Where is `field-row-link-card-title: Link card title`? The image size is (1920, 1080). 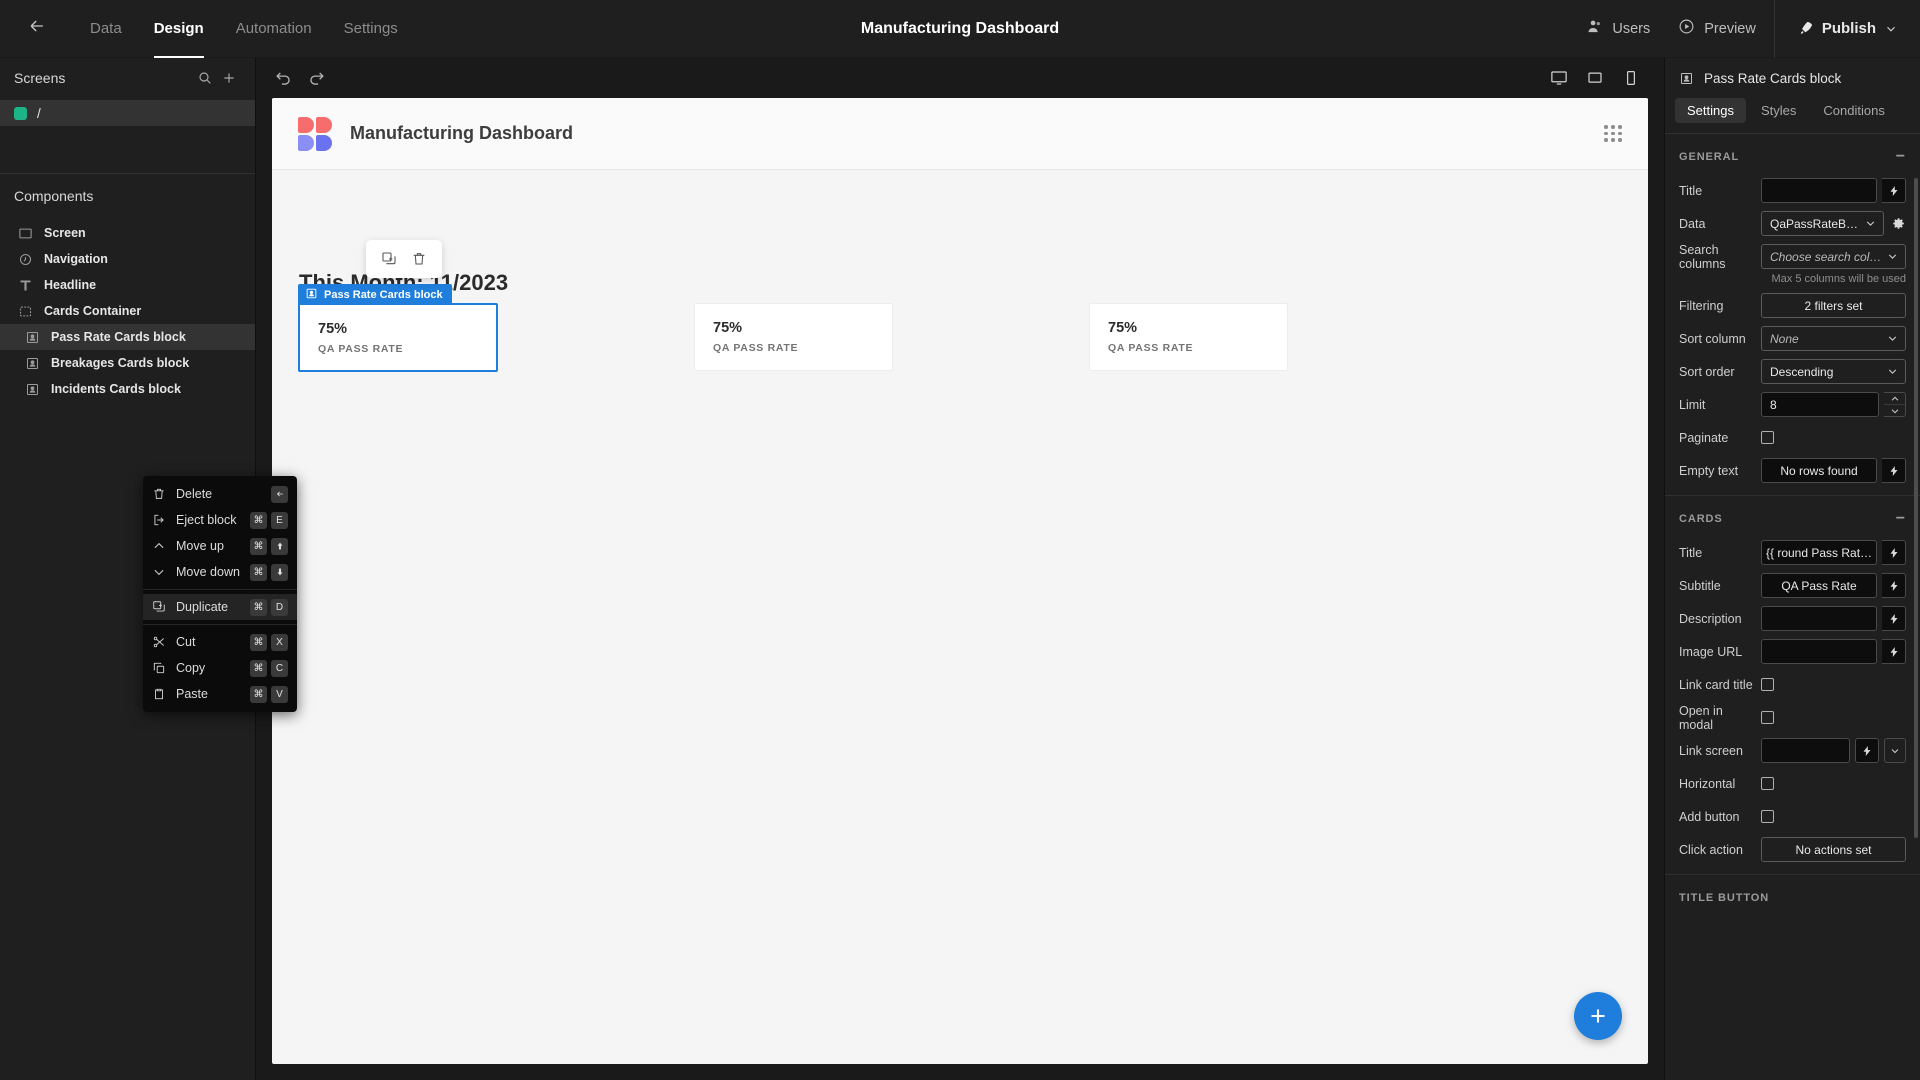
field-row-link-card-title: Link card title is located at coordinates (1792, 684).